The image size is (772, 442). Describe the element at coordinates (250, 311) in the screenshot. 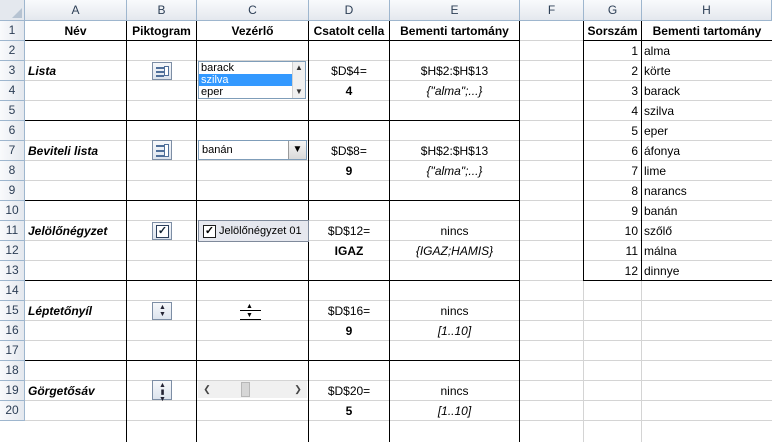

I see `spin-button-control: ▲ ▼` at that location.